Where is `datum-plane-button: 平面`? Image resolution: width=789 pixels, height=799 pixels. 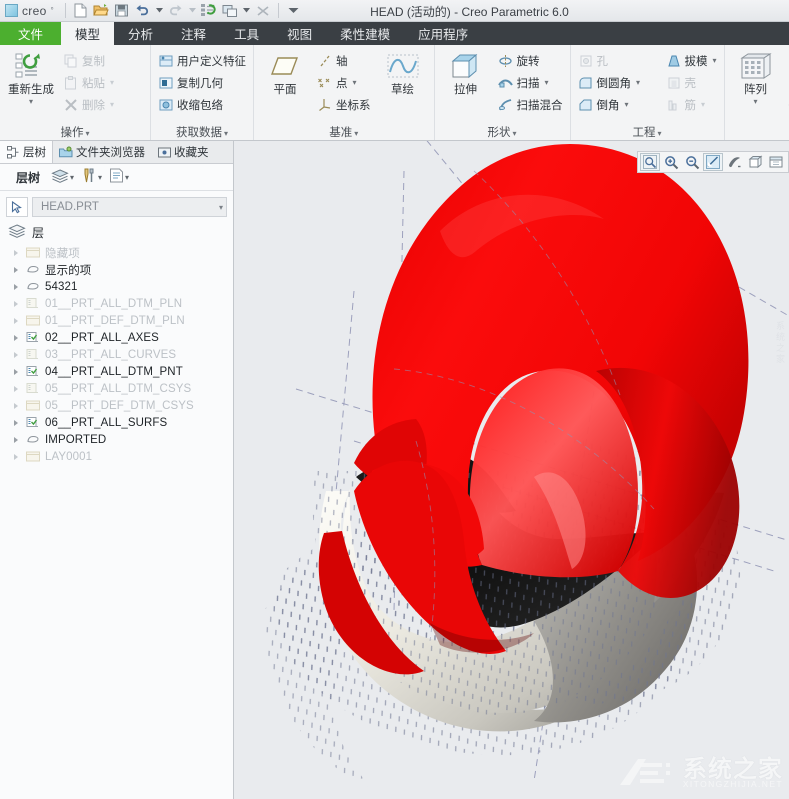
datum-plane-button: 平面 is located at coordinates (285, 72).